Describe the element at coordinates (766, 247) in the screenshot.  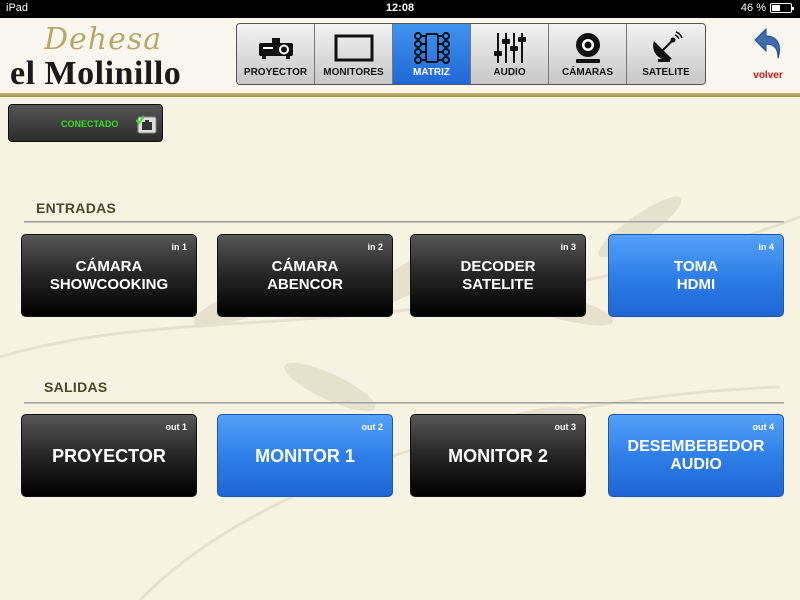
I see `input-tag: in 4` at that location.